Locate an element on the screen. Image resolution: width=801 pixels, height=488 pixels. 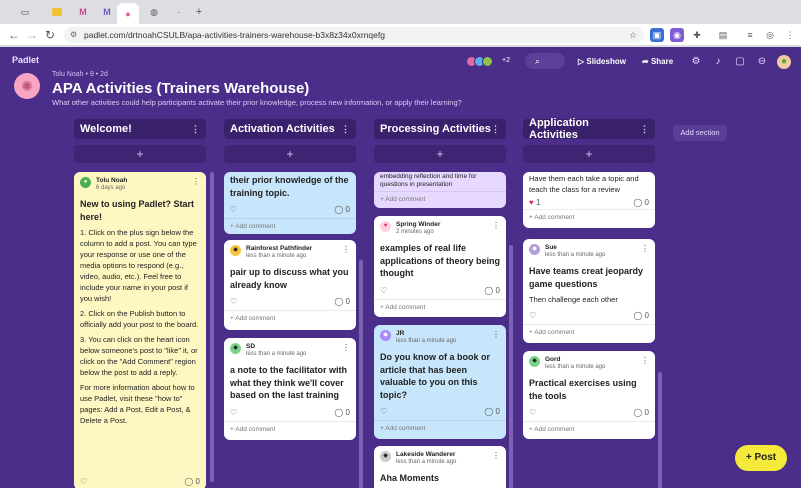
padlet-logo: Padlet is located at coordinates (25, 60).